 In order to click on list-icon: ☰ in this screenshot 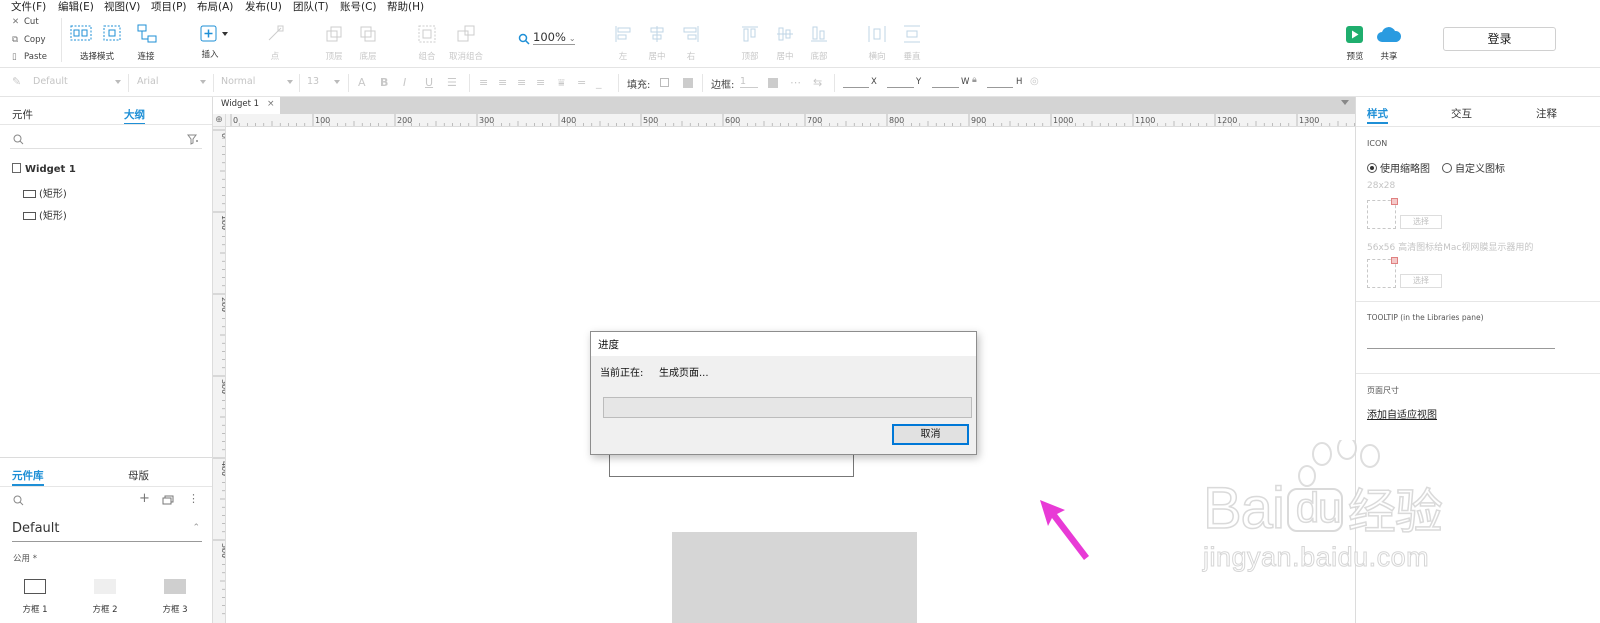, I will do `click(452, 82)`.